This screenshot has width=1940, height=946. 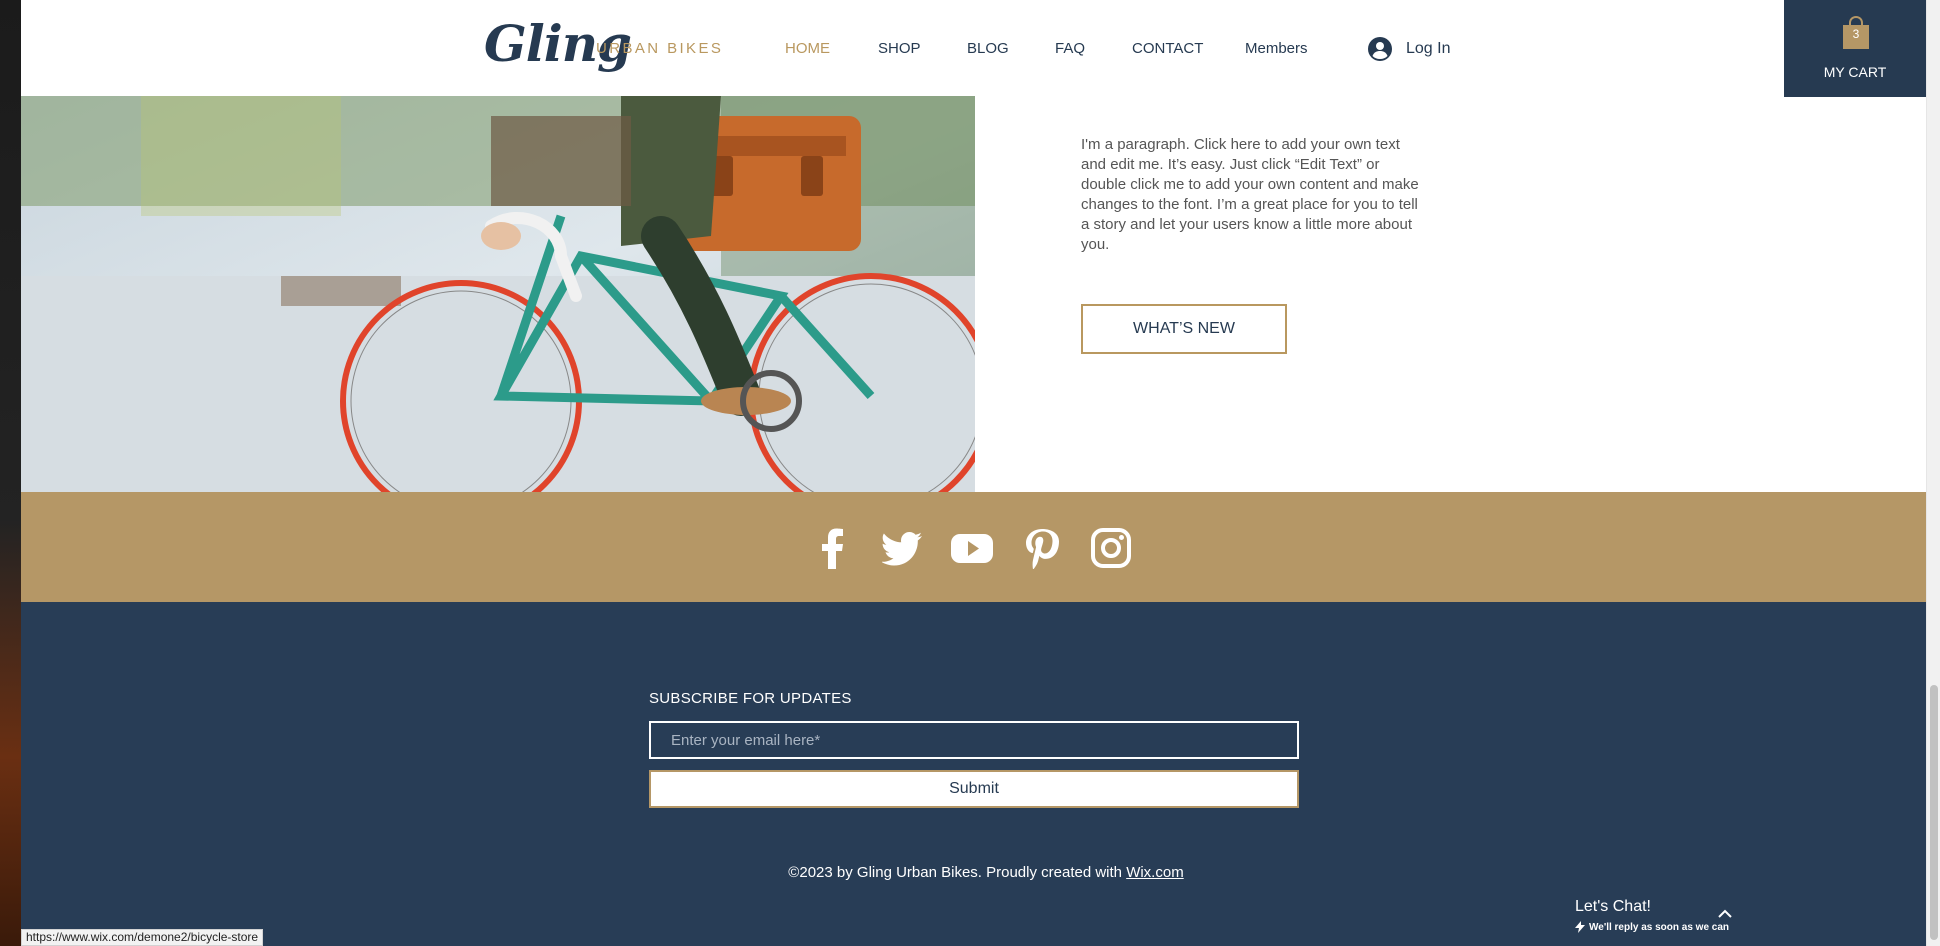 What do you see at coordinates (1111, 548) in the screenshot?
I see `instagram-icon` at bounding box center [1111, 548].